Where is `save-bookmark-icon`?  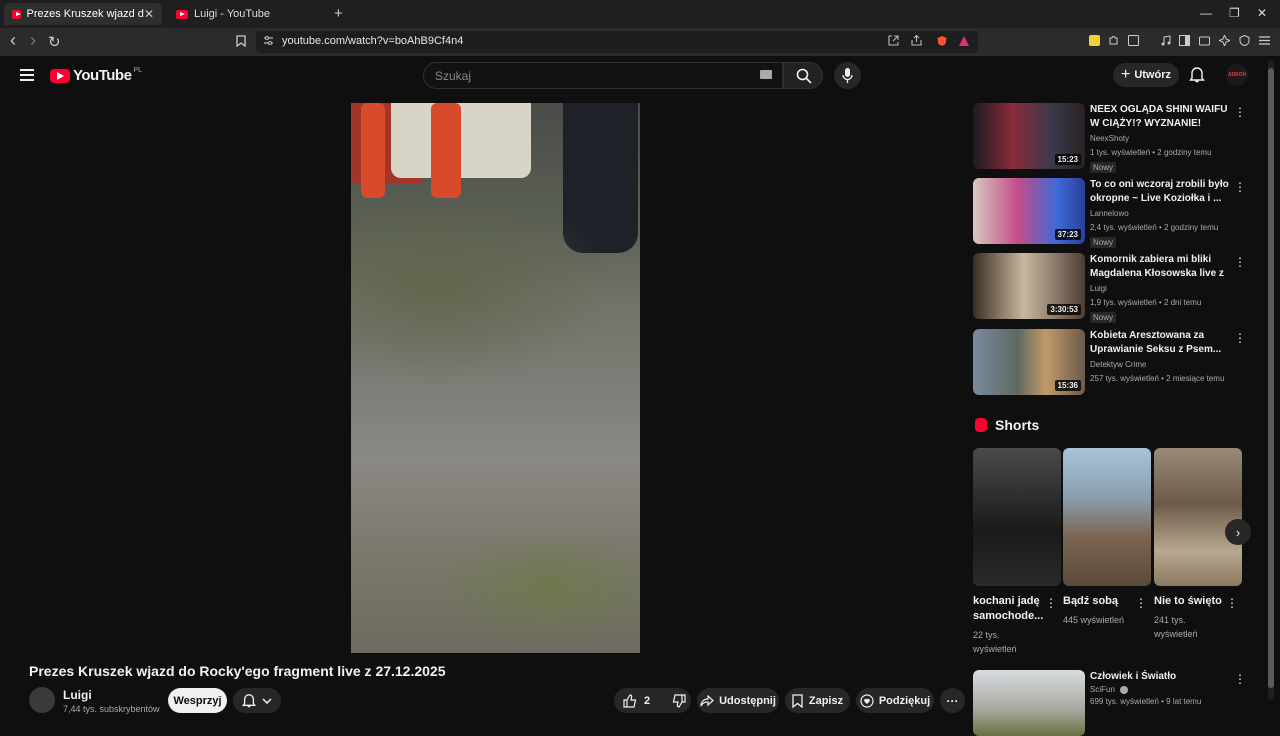
save-bookmark-icon is located at coordinates (797, 700).